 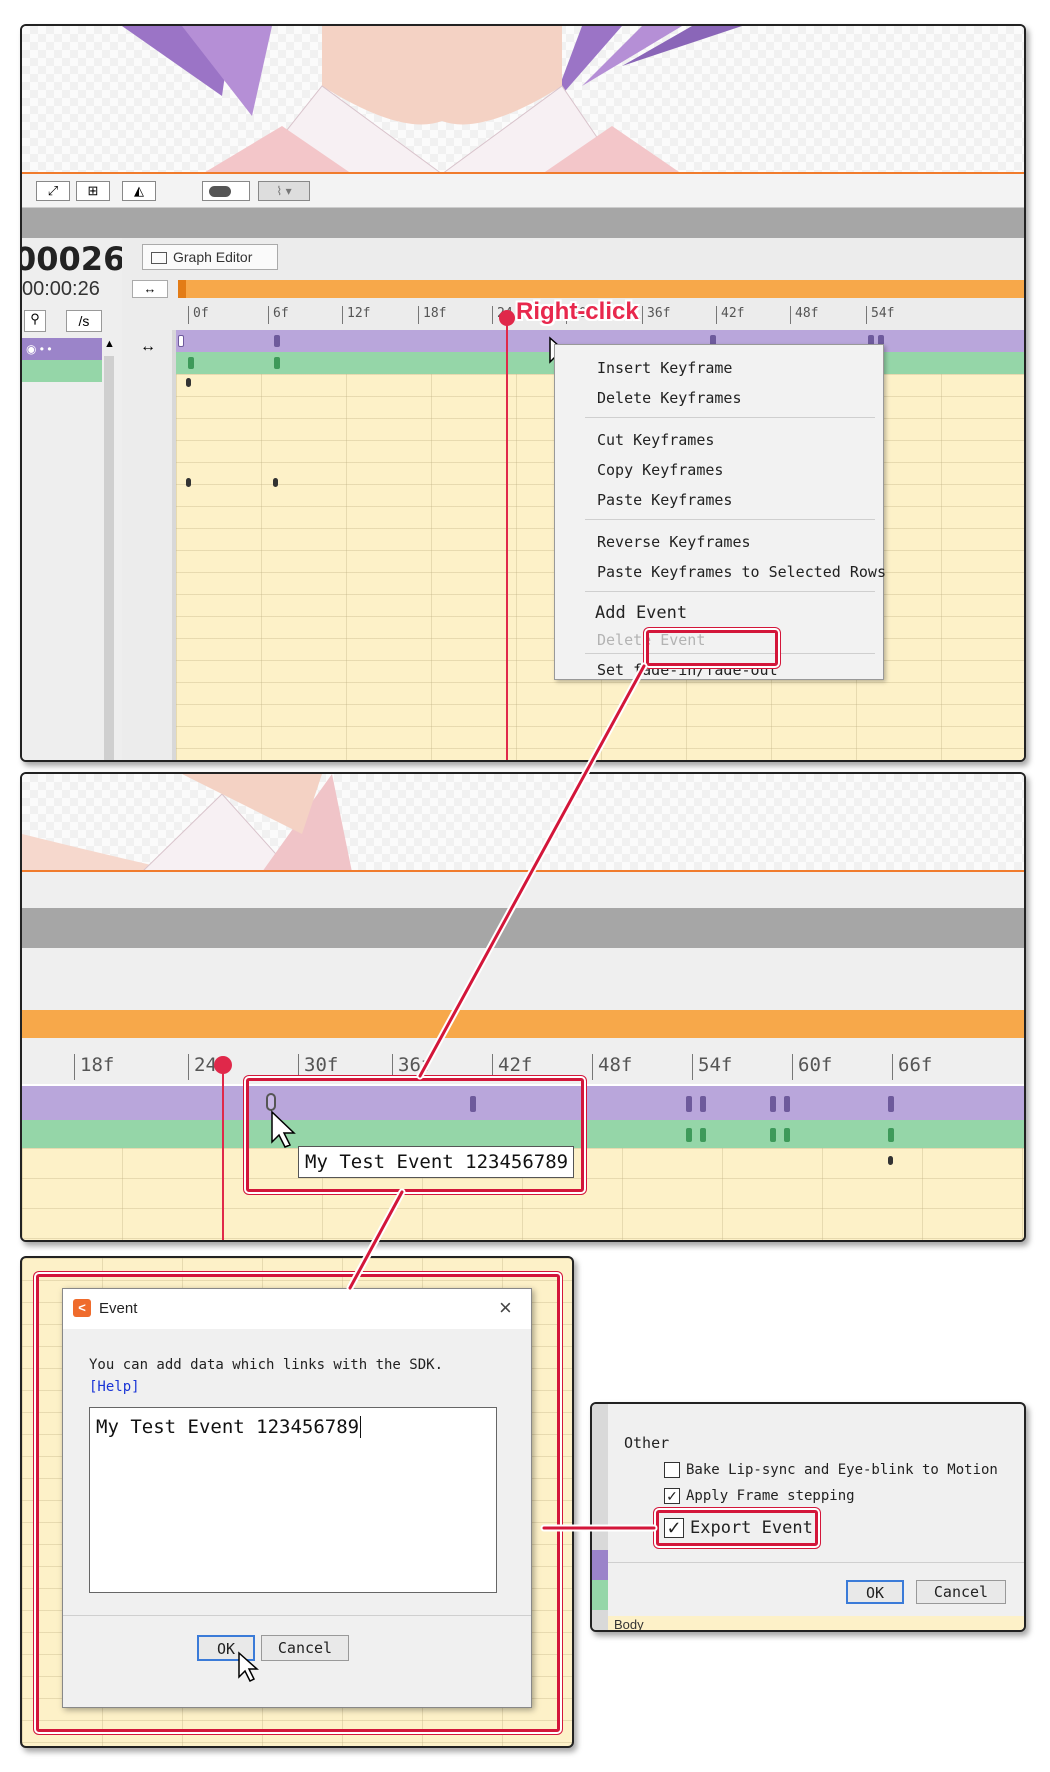 I want to click on character-illustration, so click(x=432, y=100).